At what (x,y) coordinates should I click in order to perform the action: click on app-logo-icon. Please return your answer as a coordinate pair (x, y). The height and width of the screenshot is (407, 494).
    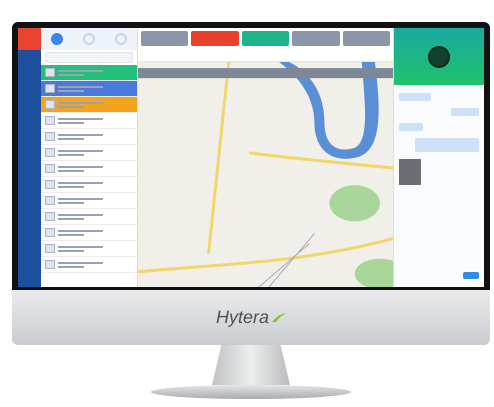
    Looking at the image, I should click on (29, 39).